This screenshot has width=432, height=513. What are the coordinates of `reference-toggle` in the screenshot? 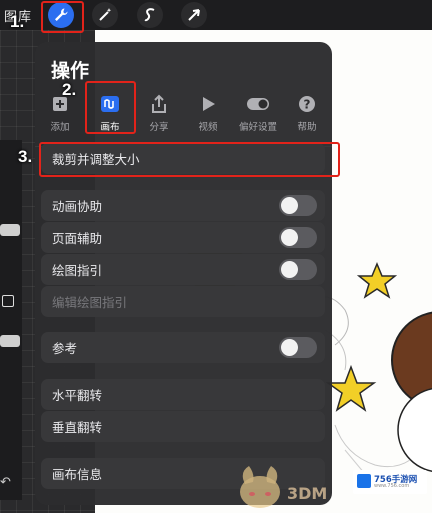 It's located at (298, 347).